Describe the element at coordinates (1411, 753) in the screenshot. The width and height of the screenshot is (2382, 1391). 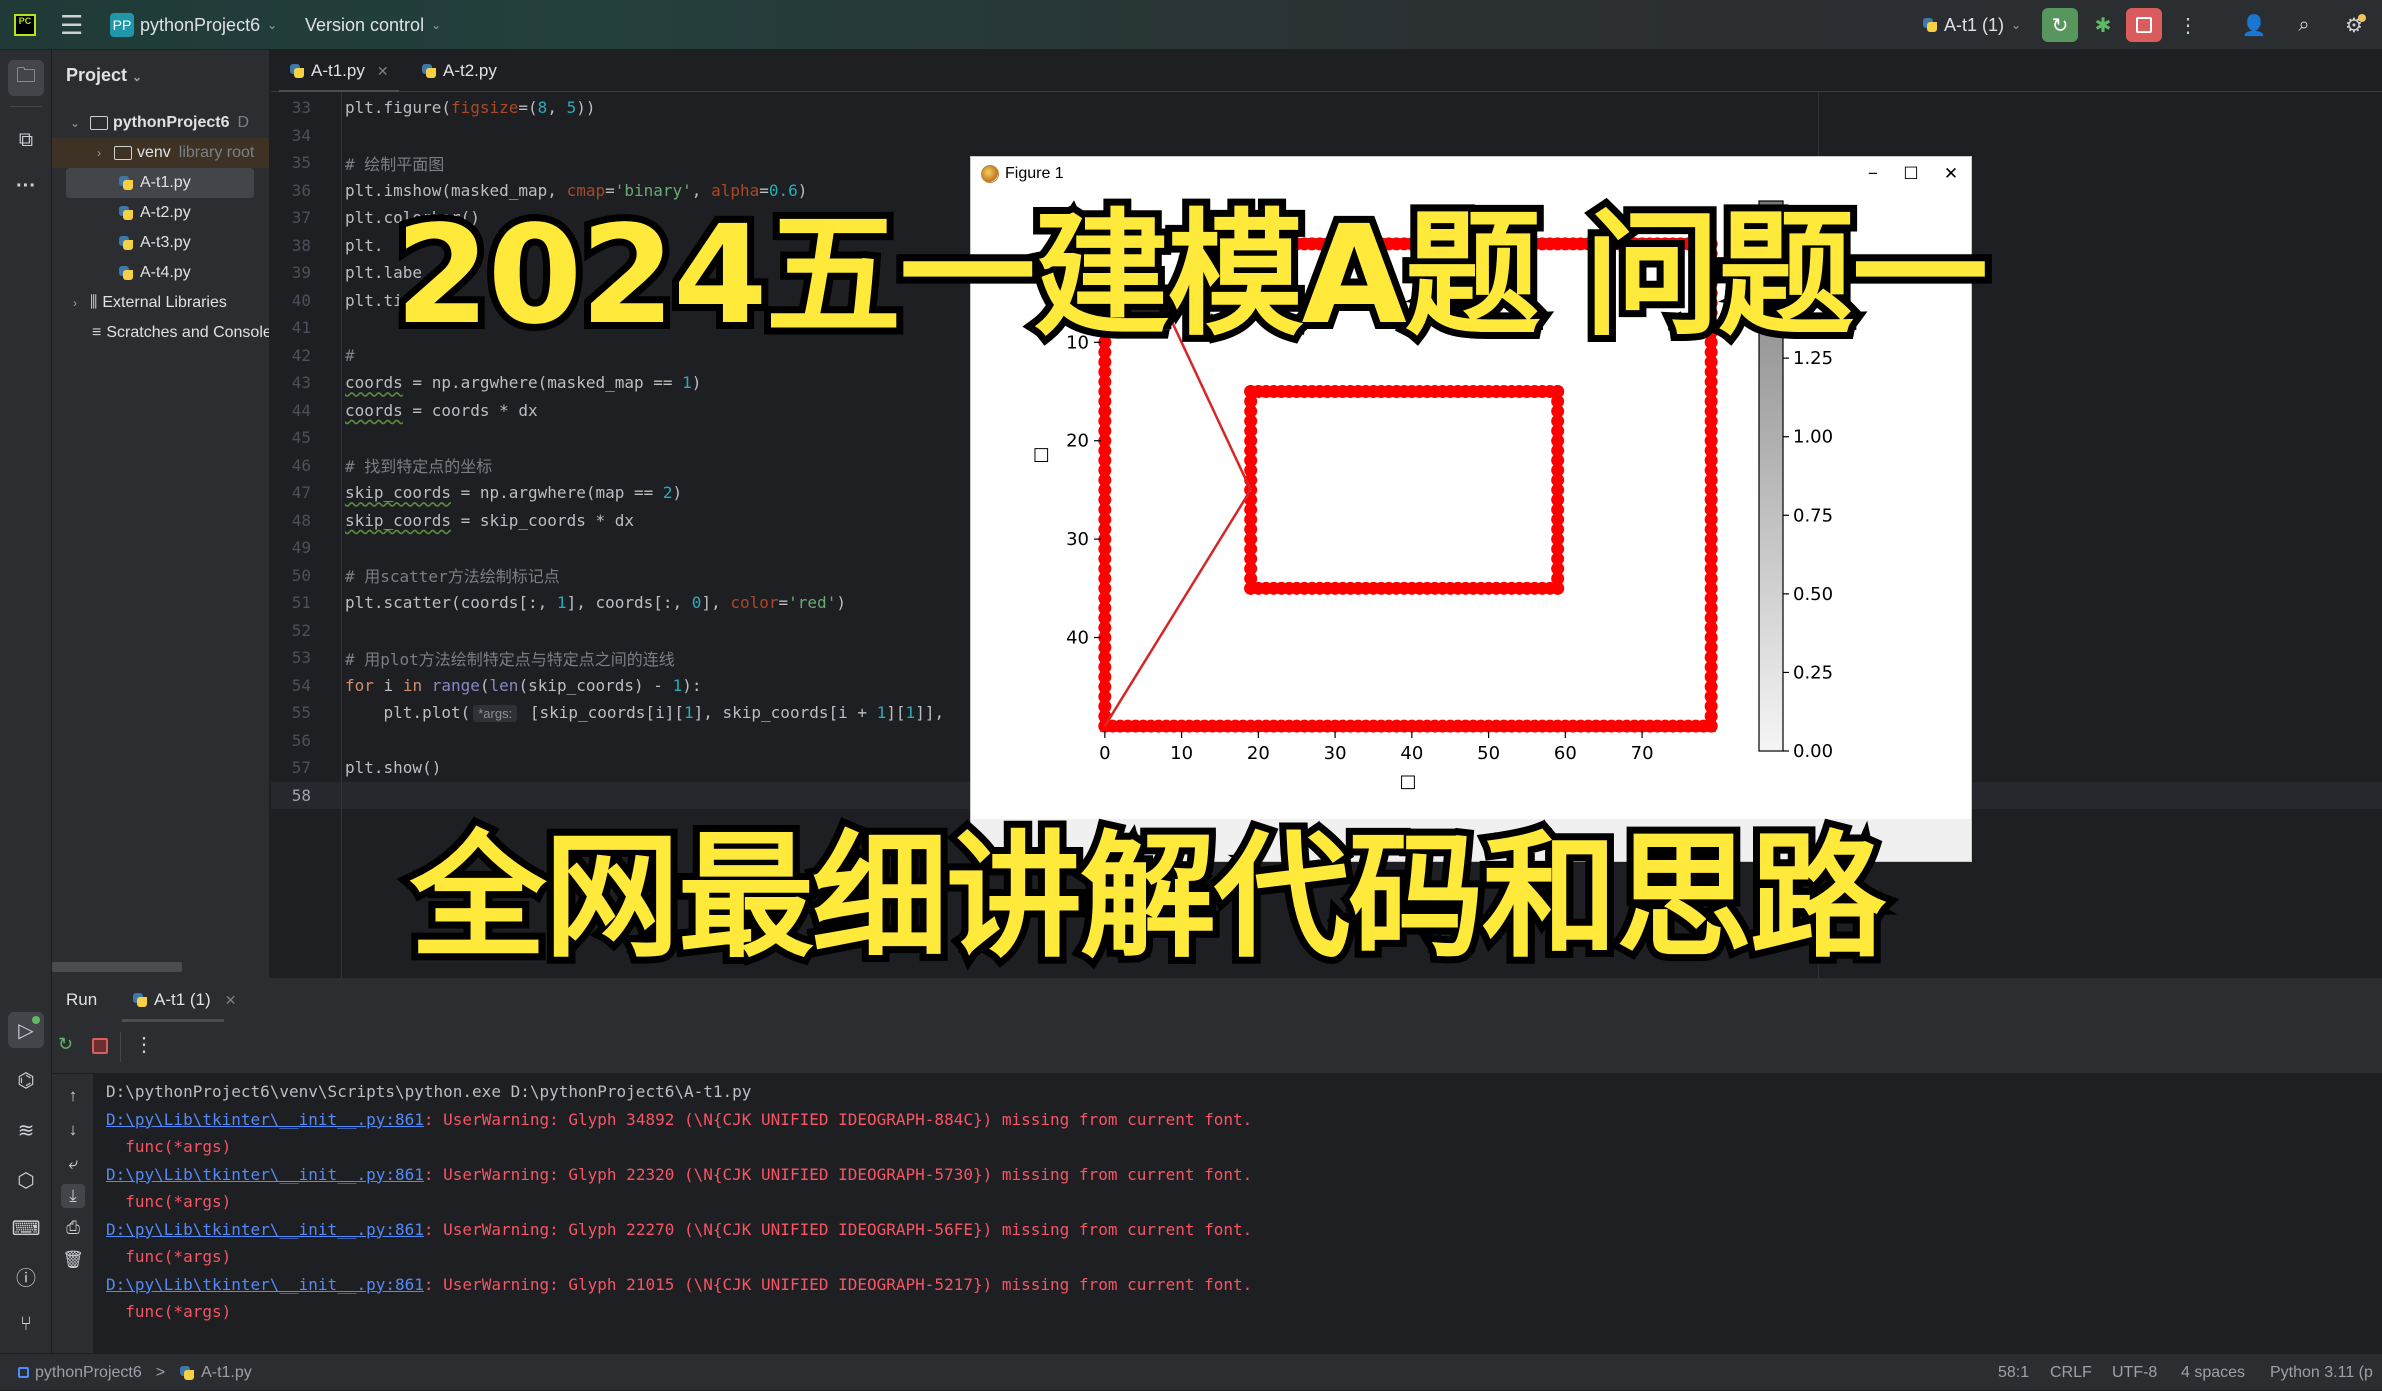
I see `x-tick-label: 40` at that location.